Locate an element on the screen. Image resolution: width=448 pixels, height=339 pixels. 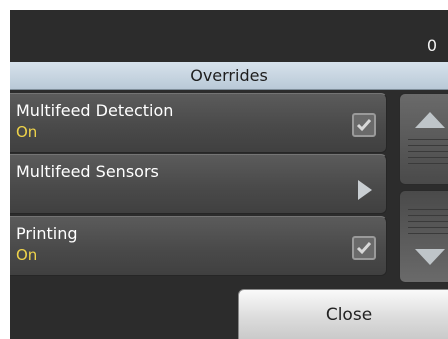
option-label: Printing is located at coordinates (47, 233).